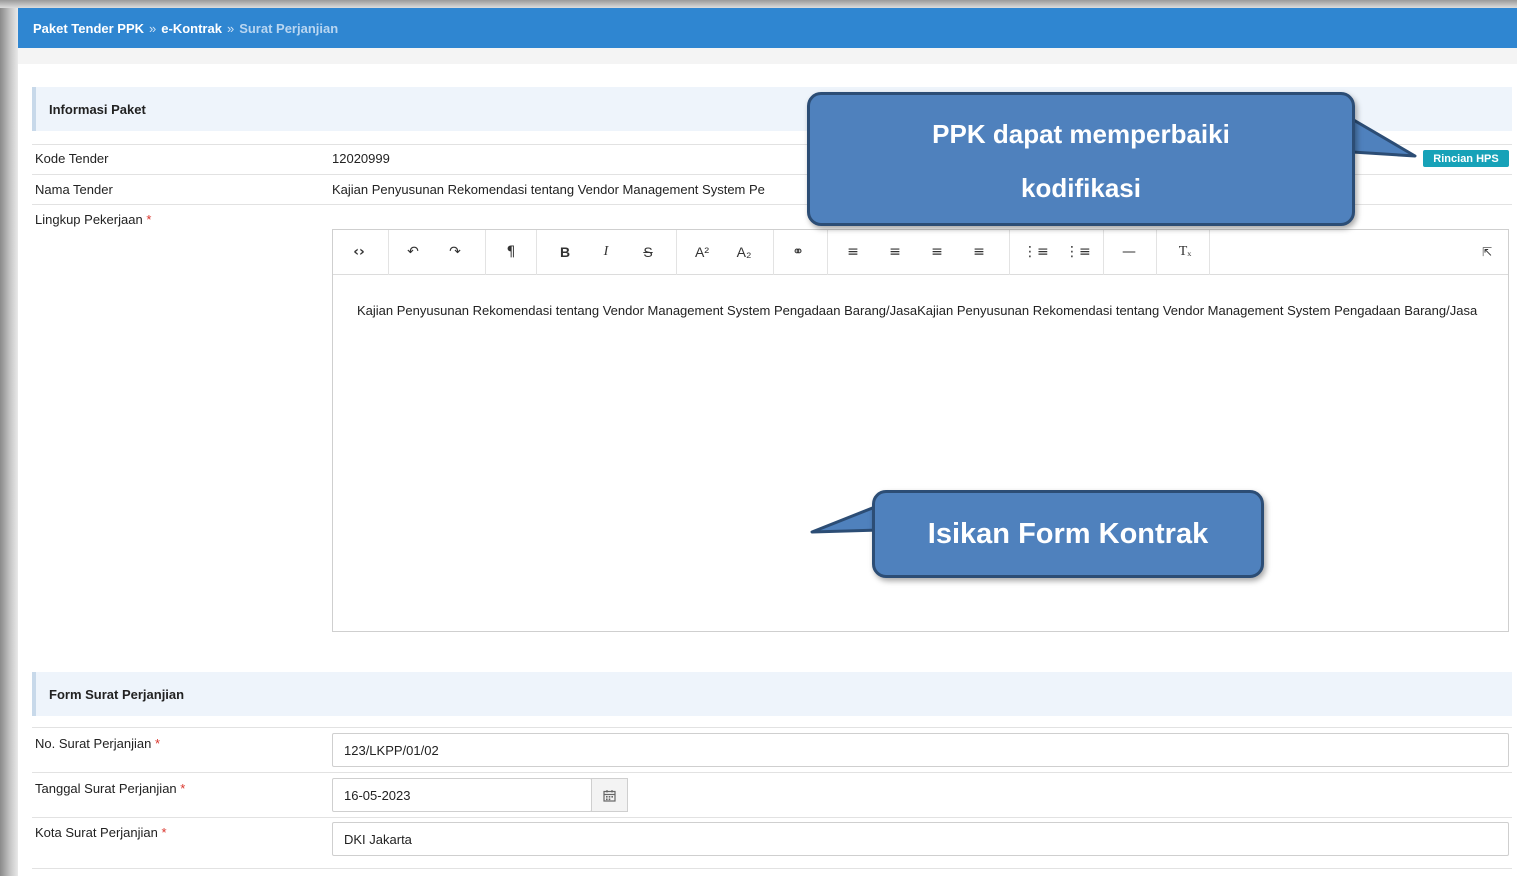 The height and width of the screenshot is (876, 1517). I want to click on callout-top-line1: PPK dapat memperbaiki, so click(1081, 134).